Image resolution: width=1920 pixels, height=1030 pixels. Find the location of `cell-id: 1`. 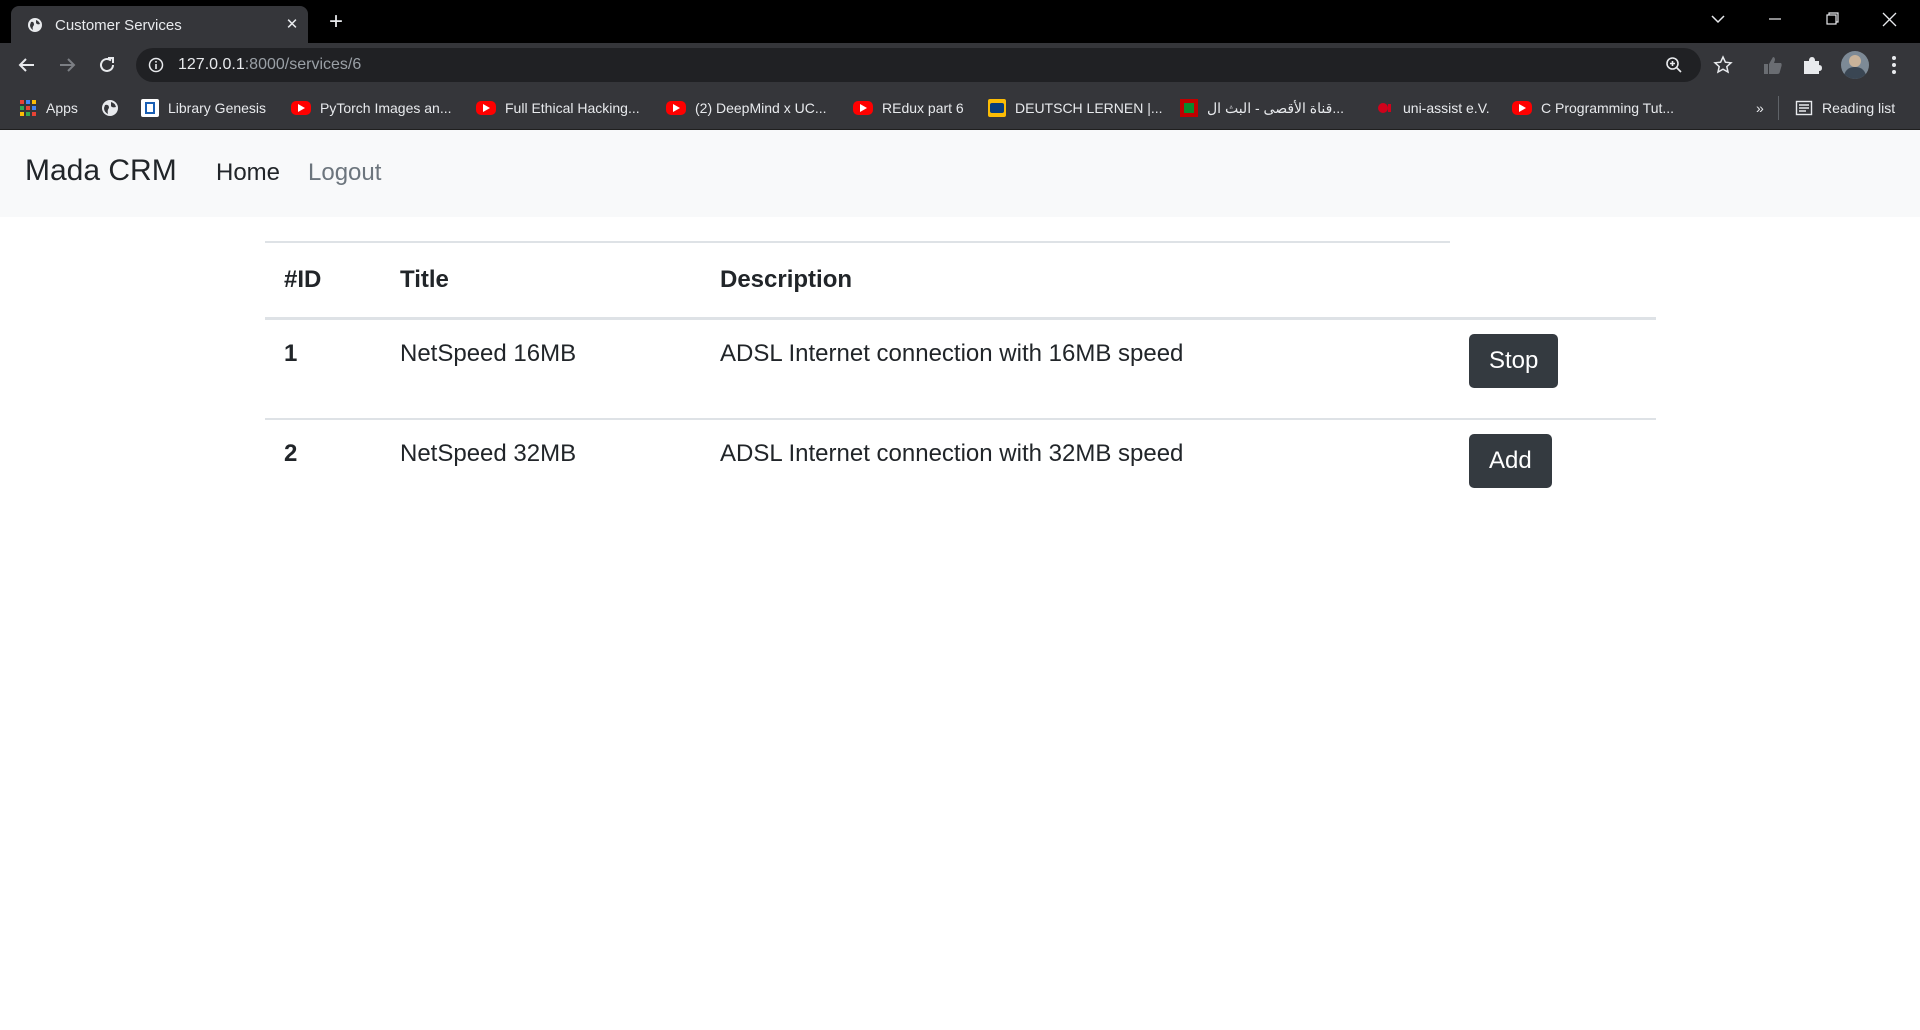

cell-id: 1 is located at coordinates (323, 369).